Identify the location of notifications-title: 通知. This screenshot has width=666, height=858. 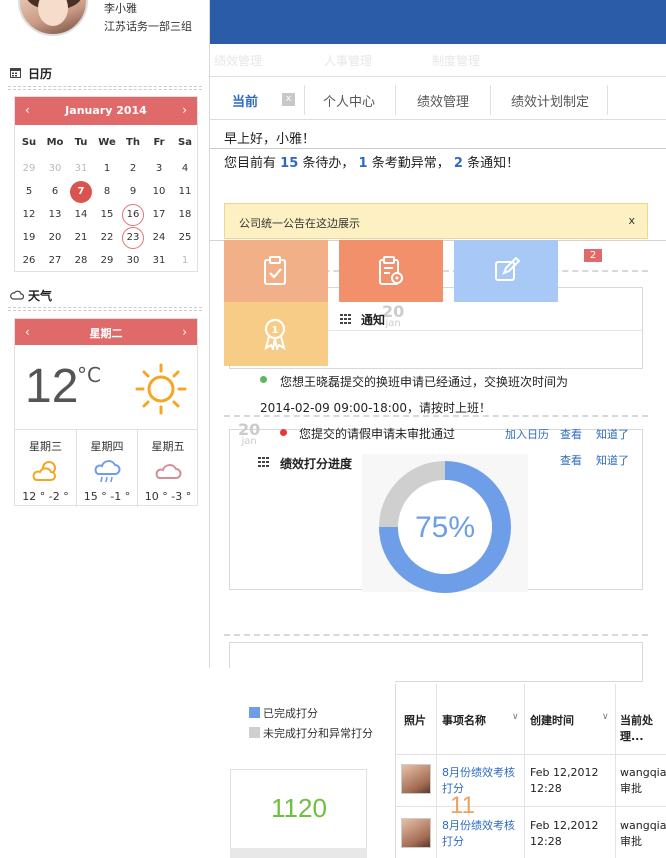
(373, 320).